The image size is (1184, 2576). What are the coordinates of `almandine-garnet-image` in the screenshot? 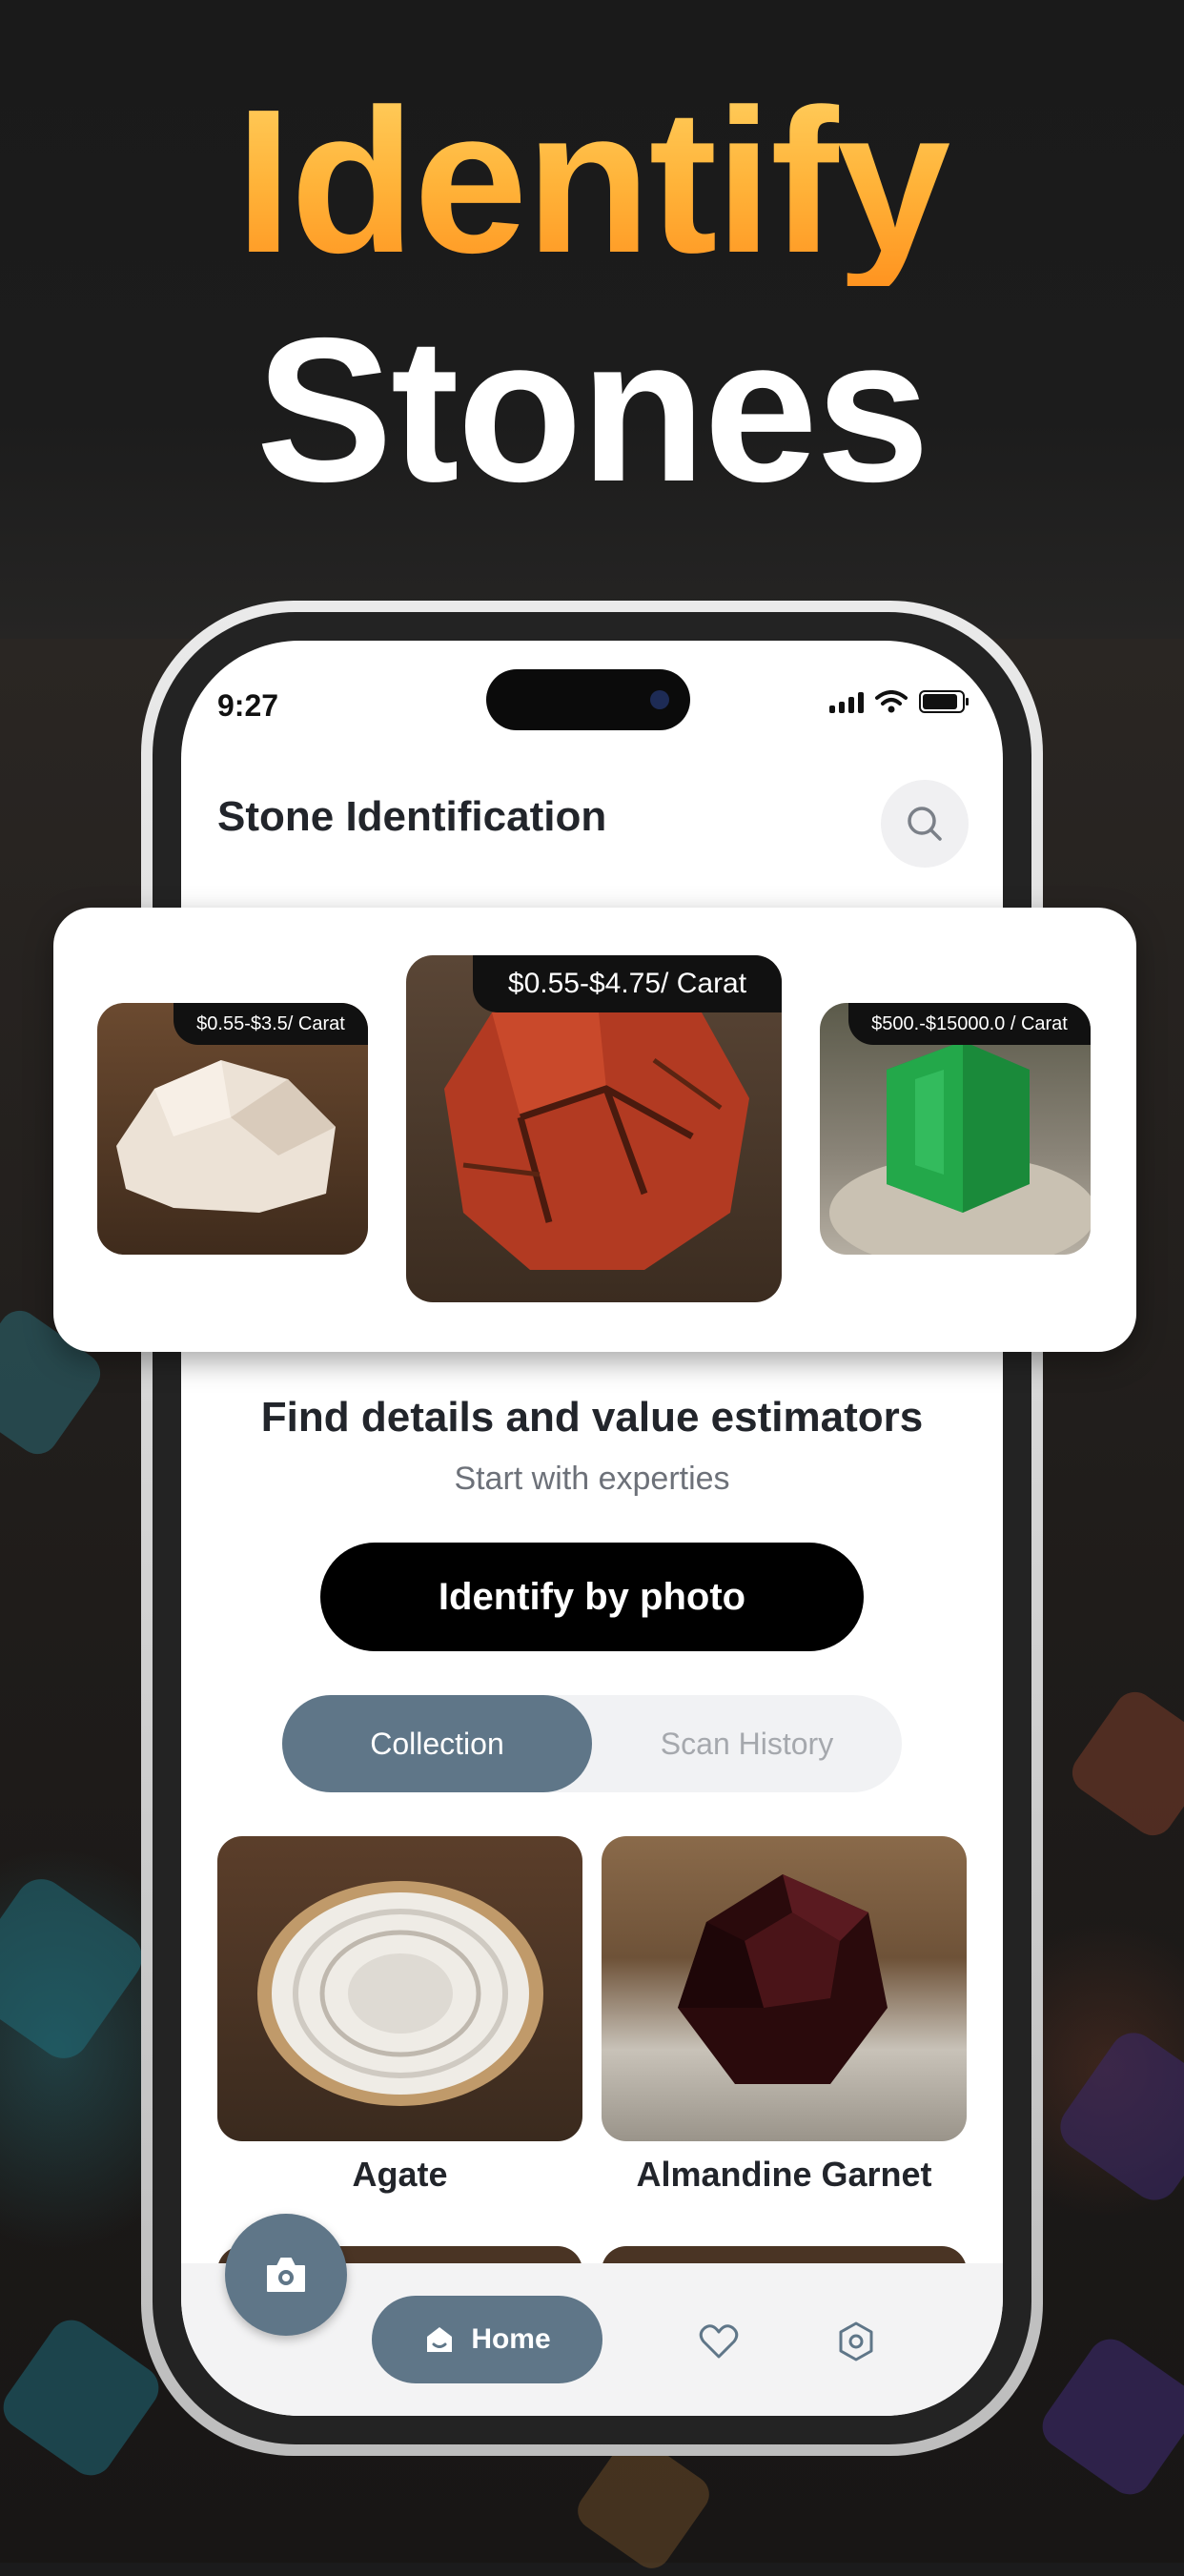 It's located at (783, 1979).